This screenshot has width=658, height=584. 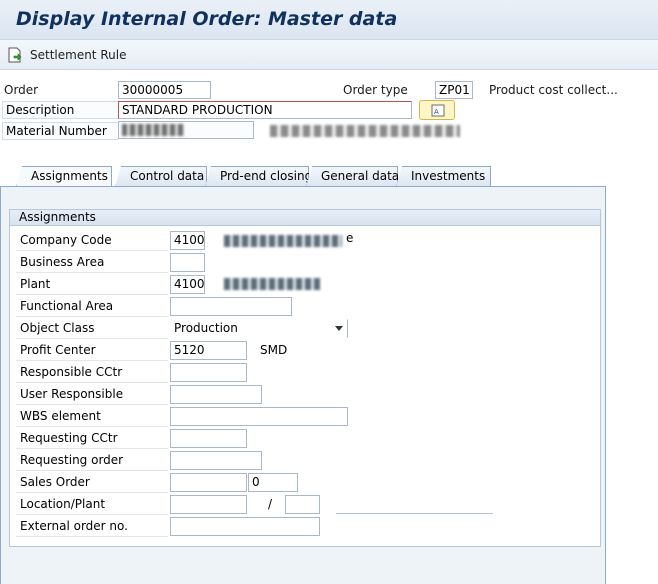 What do you see at coordinates (207, 19) in the screenshot?
I see `page-title: Display Internal Order: Master data` at bounding box center [207, 19].